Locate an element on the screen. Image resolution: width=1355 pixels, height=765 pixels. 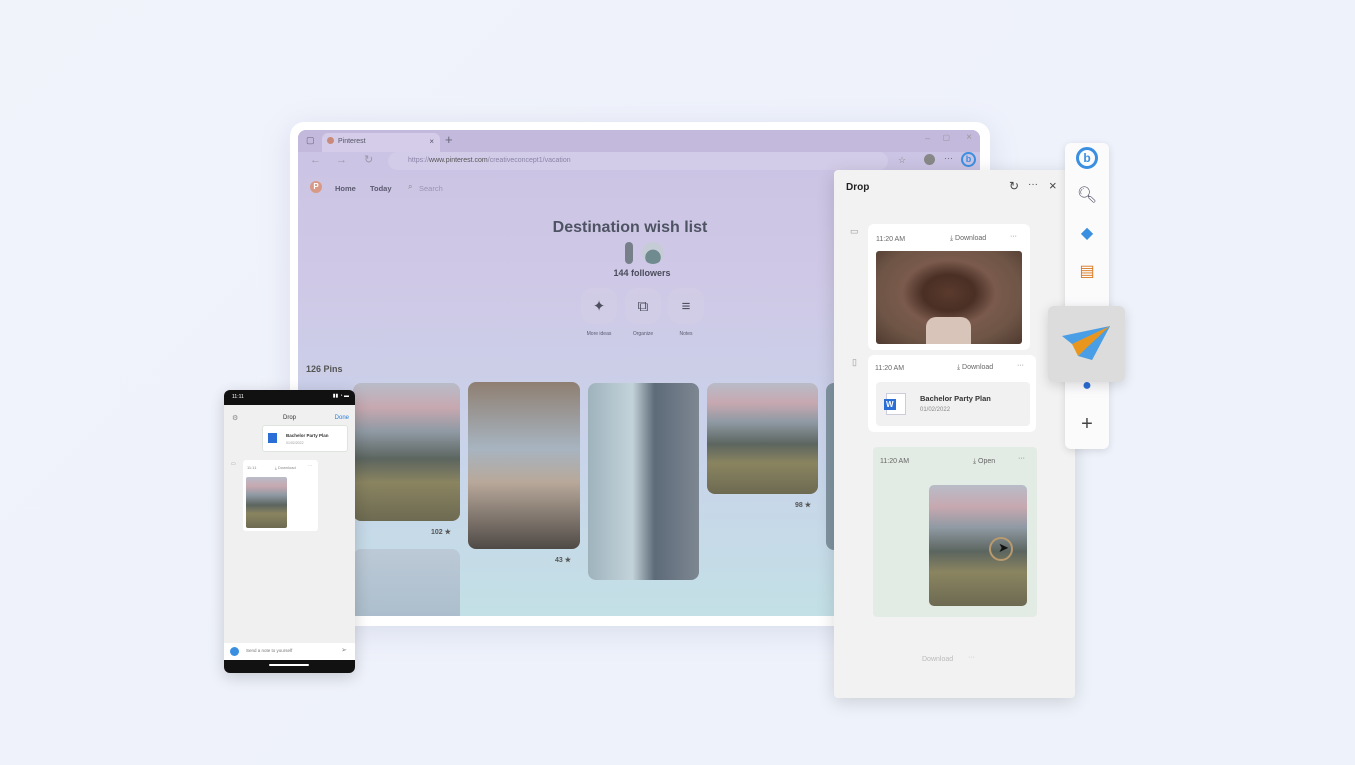
add-attachment-icon is located at coordinates (234, 651).